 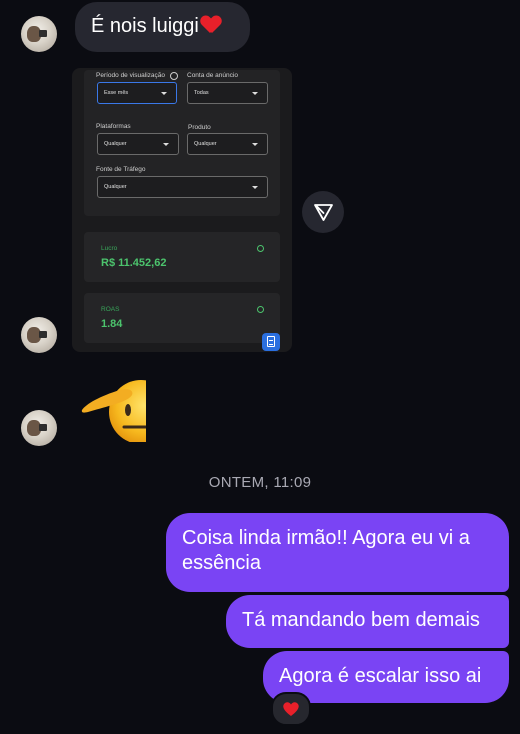 I want to click on select-value: Todas, so click(x=201, y=93).